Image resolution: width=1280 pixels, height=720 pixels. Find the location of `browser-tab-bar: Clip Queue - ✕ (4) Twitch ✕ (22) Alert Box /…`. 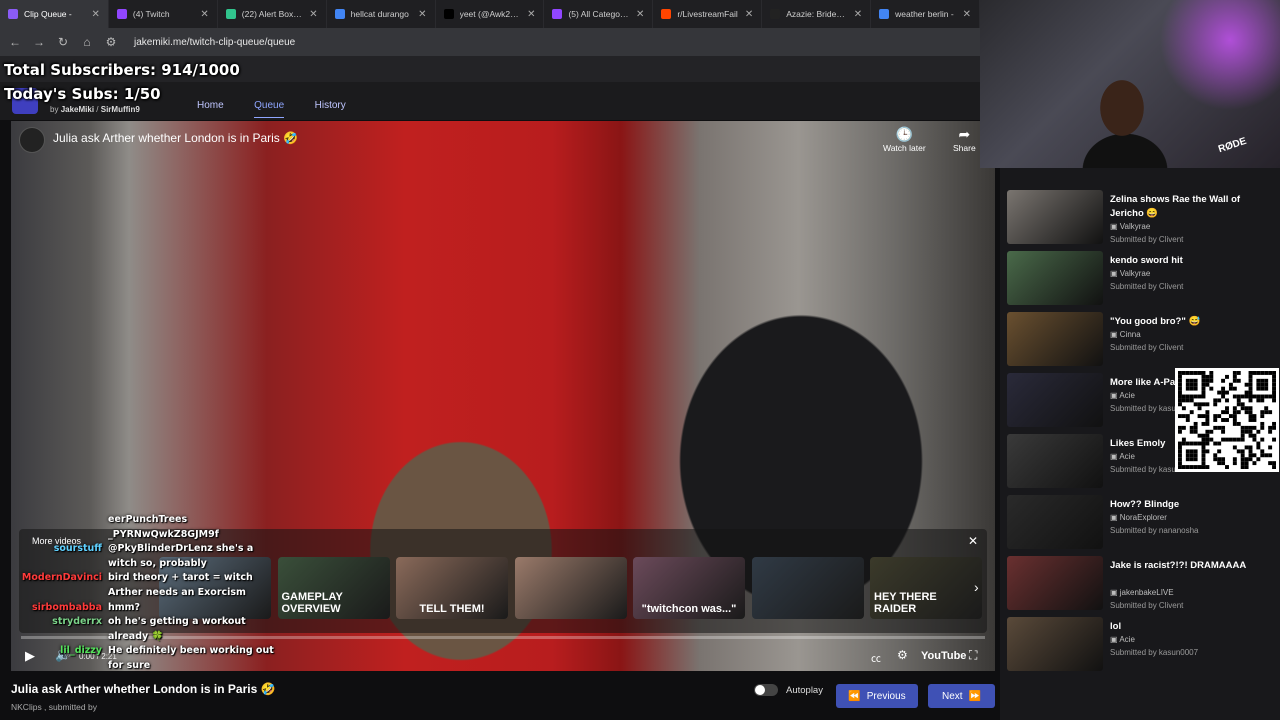

browser-tab-bar: Clip Queue - ✕ (4) Twitch ✕ (22) Alert Box /… is located at coordinates (490, 14).